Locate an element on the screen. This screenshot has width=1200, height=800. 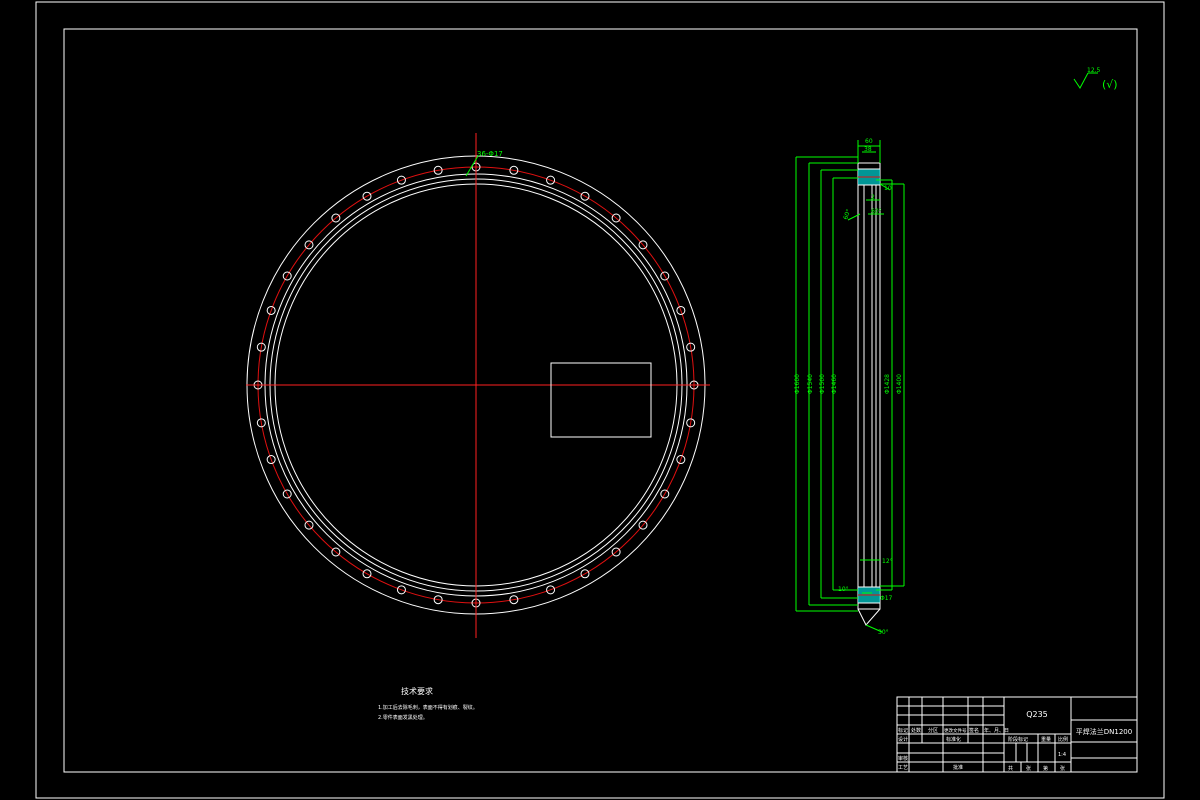
tb-label-design: 设计 is located at coordinates (903, 739).